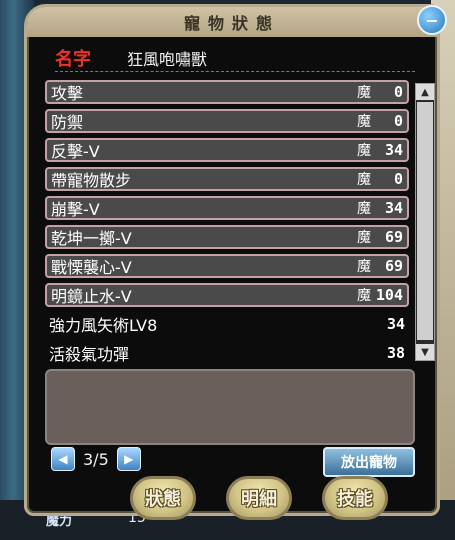  I want to click on skill-name: 攻擊, so click(67, 93).